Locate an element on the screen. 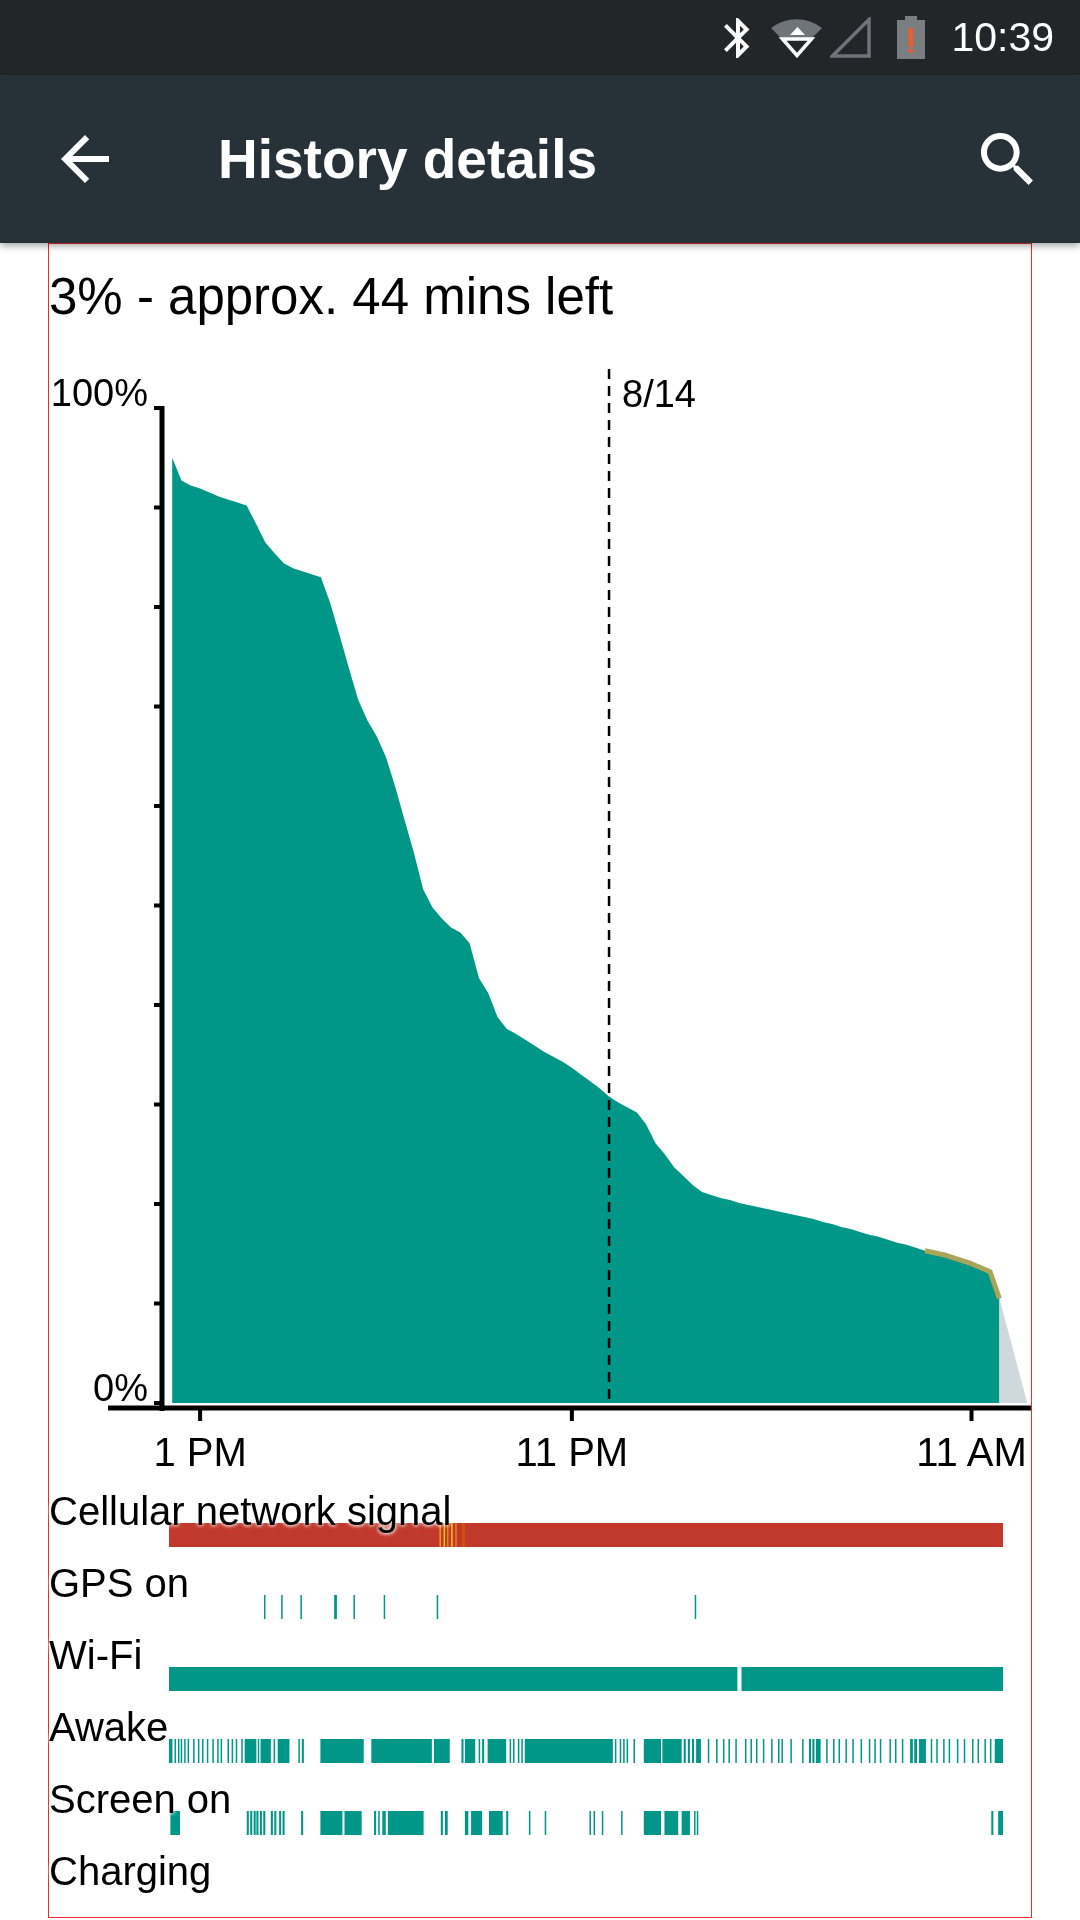 The image size is (1080, 1920). timeline-label: Wi-Fi is located at coordinates (96, 1655).